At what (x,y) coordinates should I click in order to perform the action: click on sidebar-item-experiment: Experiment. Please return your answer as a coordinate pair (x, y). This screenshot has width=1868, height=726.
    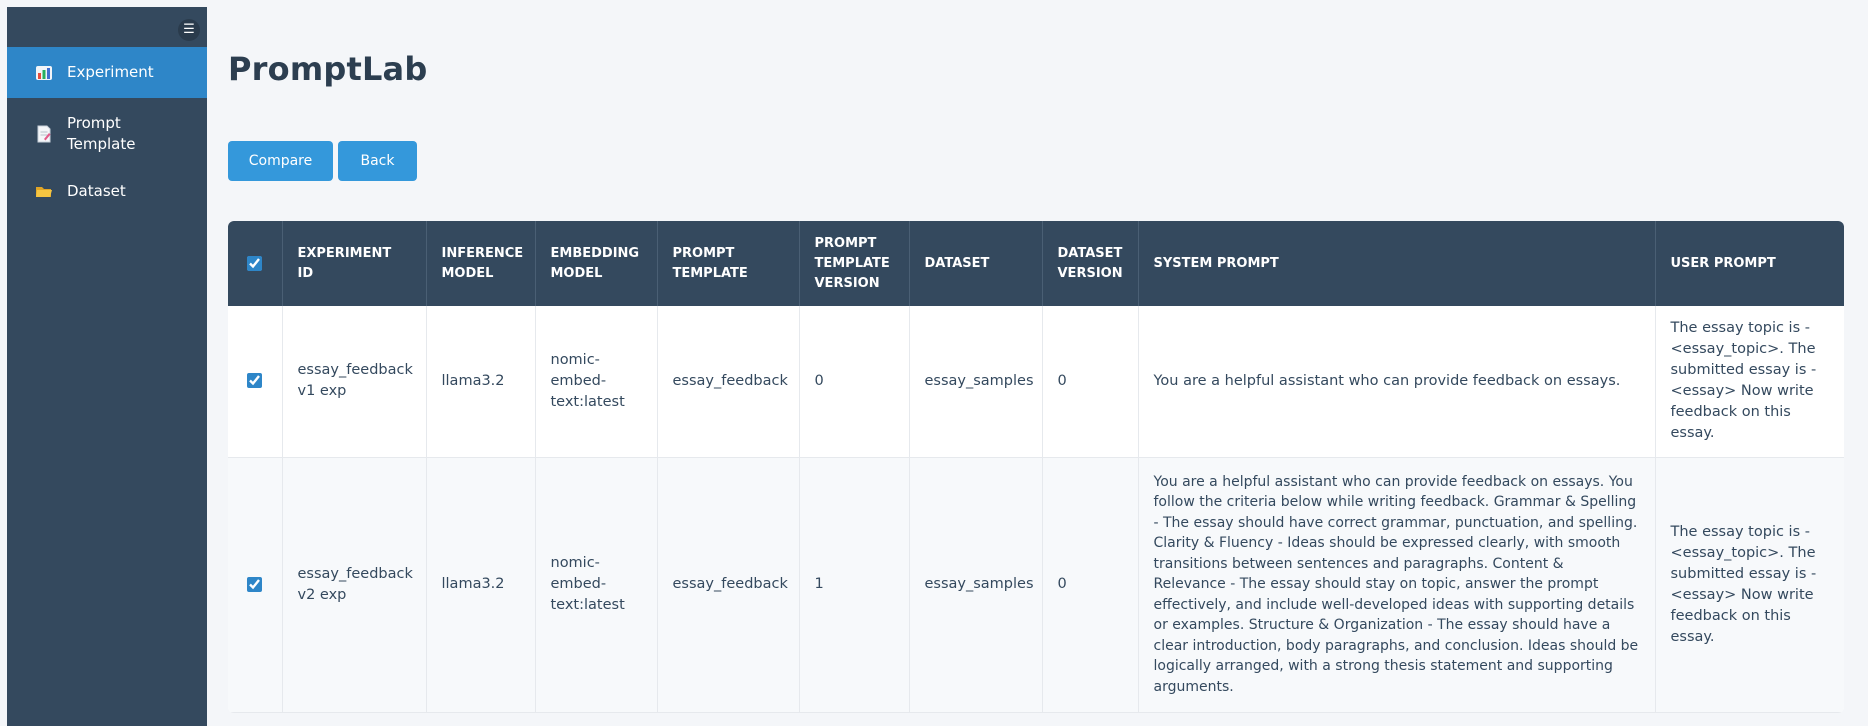
    Looking at the image, I should click on (107, 72).